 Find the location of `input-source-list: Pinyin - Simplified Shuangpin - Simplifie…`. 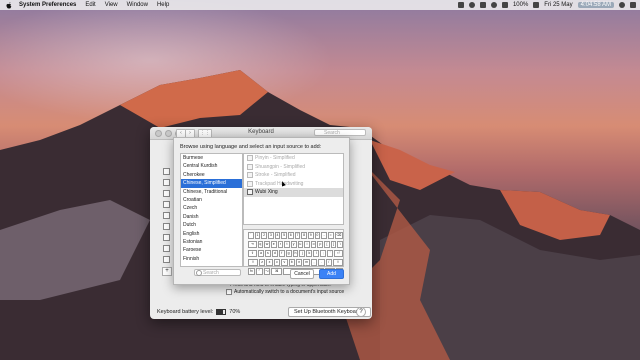

input-source-list: Pinyin - Simplified Shuangpin - Simplifie… is located at coordinates (293, 189).